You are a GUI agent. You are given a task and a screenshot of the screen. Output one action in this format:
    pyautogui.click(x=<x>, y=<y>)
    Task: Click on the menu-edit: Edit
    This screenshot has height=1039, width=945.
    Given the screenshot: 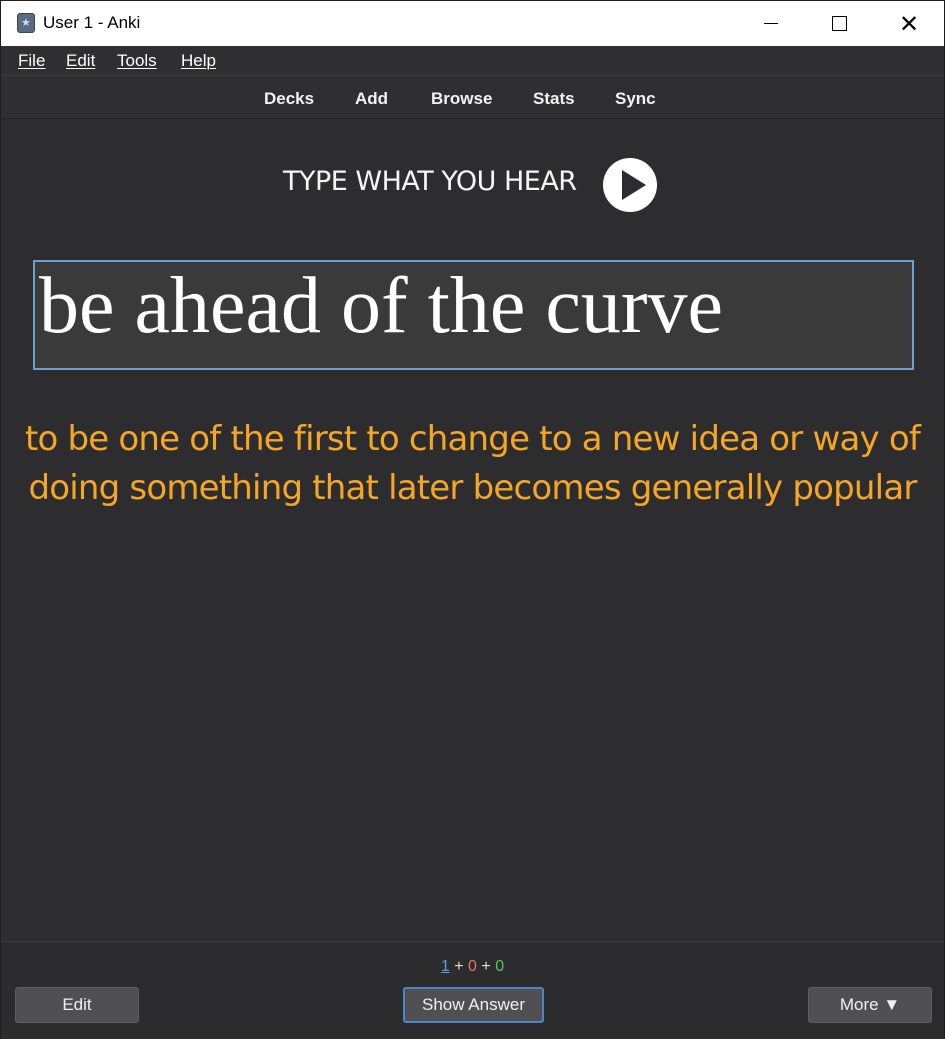 What is the action you would take?
    pyautogui.click(x=80, y=61)
    